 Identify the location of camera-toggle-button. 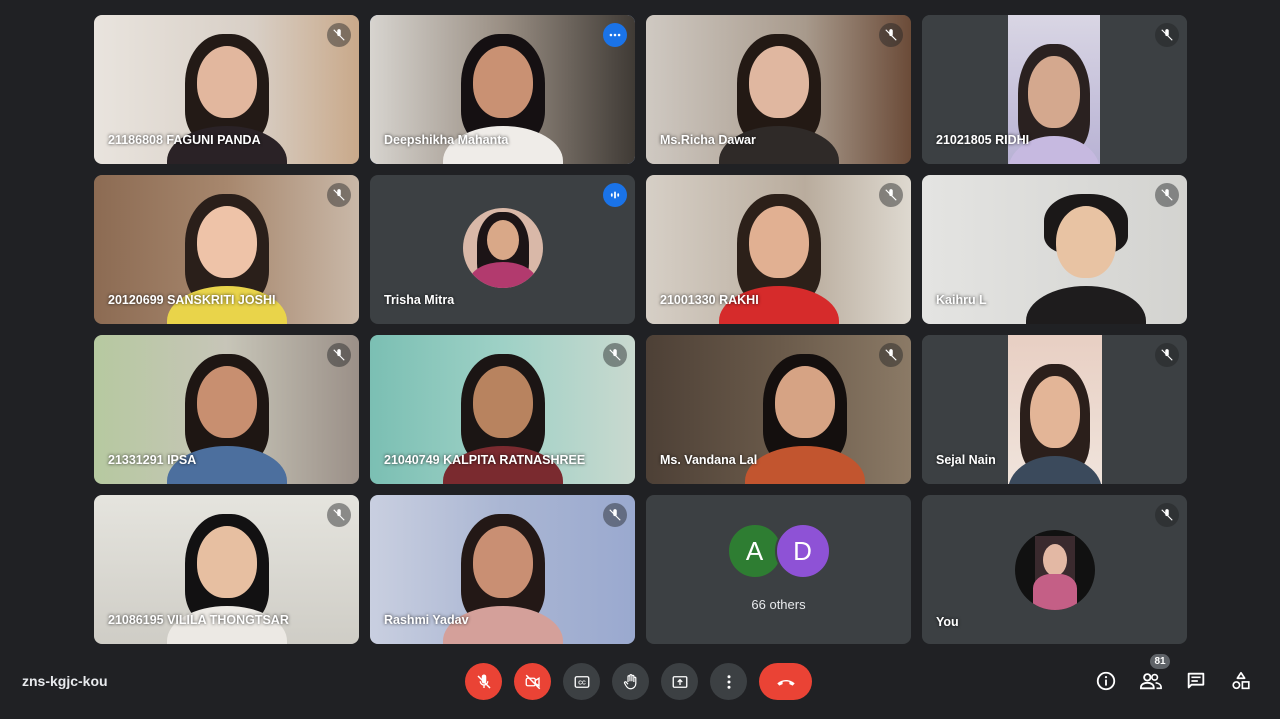
(532, 681).